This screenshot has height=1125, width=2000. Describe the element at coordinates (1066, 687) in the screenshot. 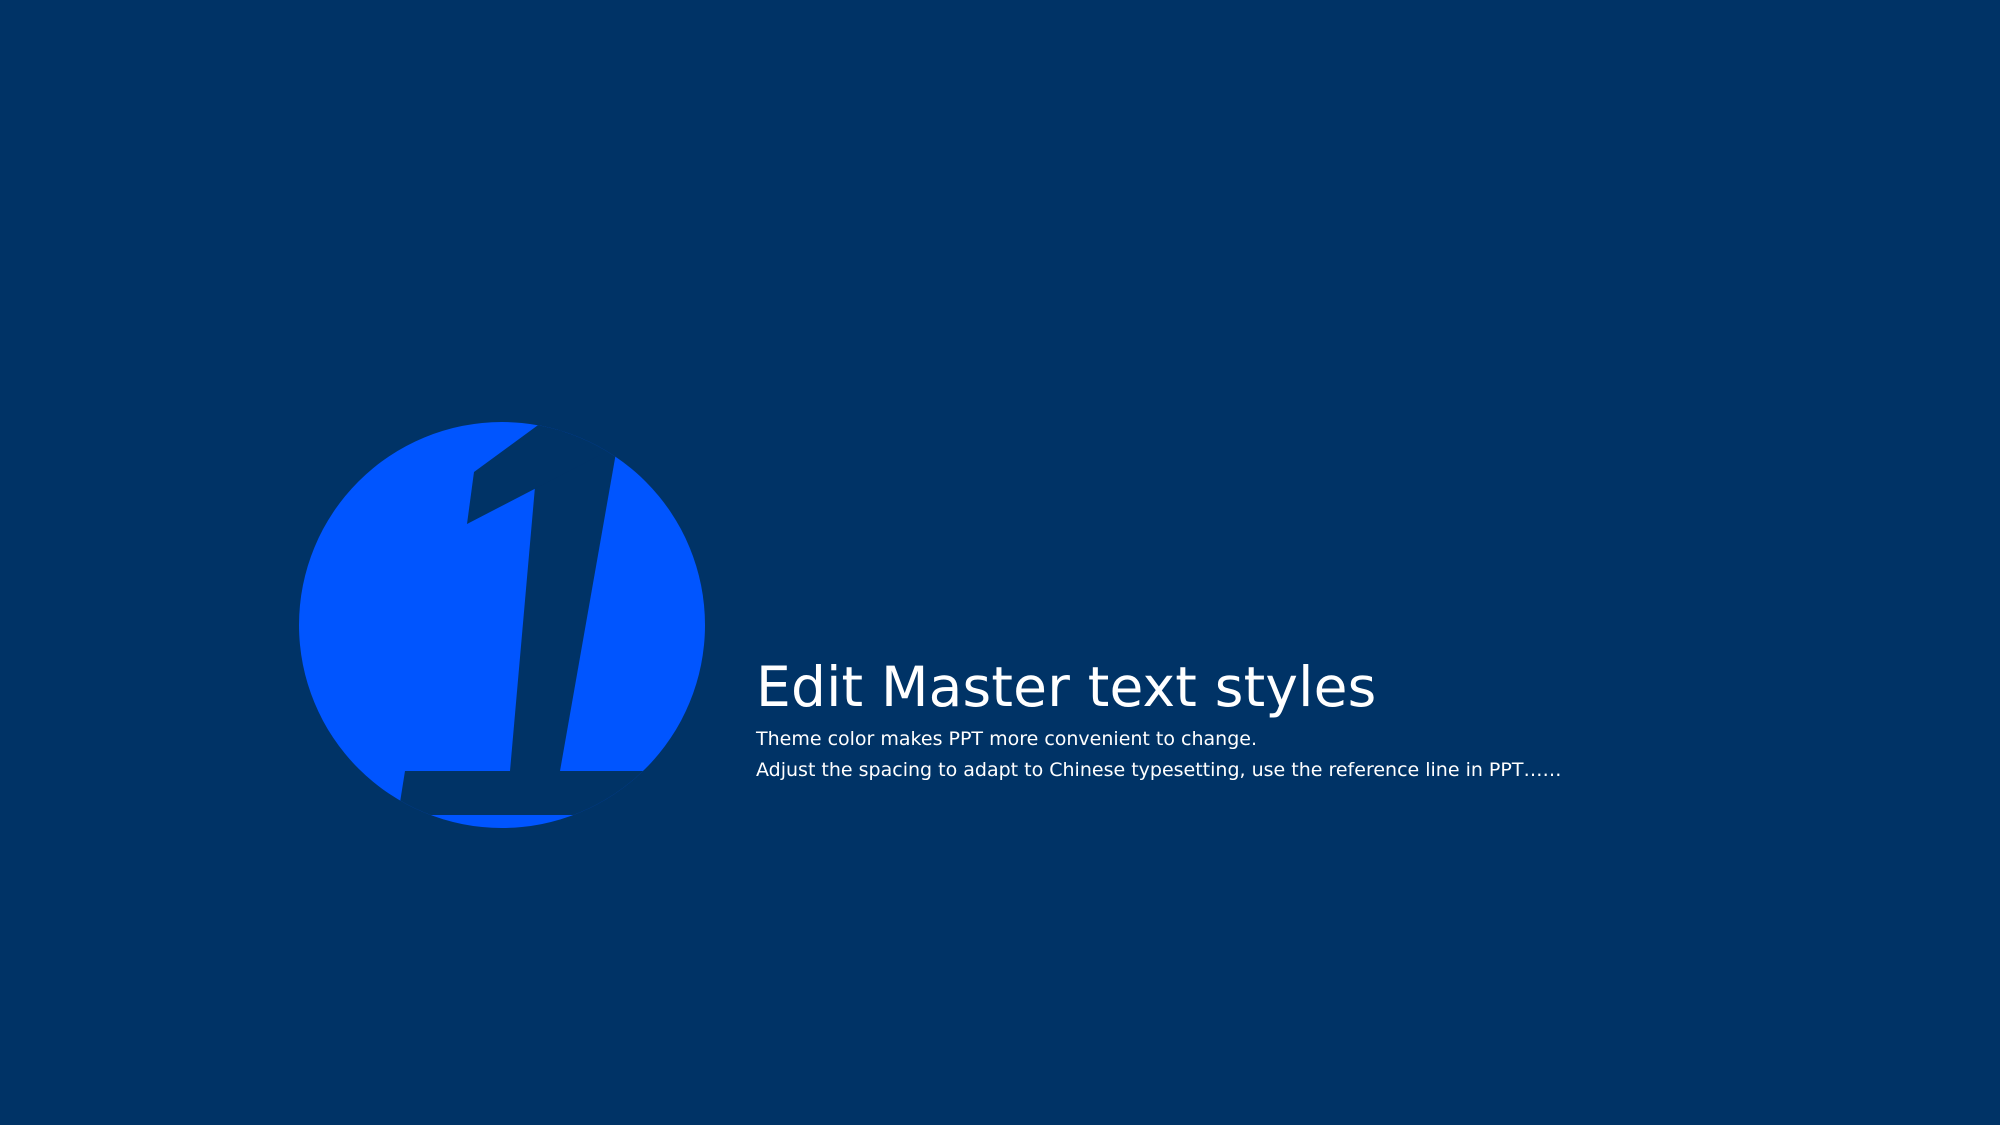

I see `slide-title: Edit Master text styles` at that location.